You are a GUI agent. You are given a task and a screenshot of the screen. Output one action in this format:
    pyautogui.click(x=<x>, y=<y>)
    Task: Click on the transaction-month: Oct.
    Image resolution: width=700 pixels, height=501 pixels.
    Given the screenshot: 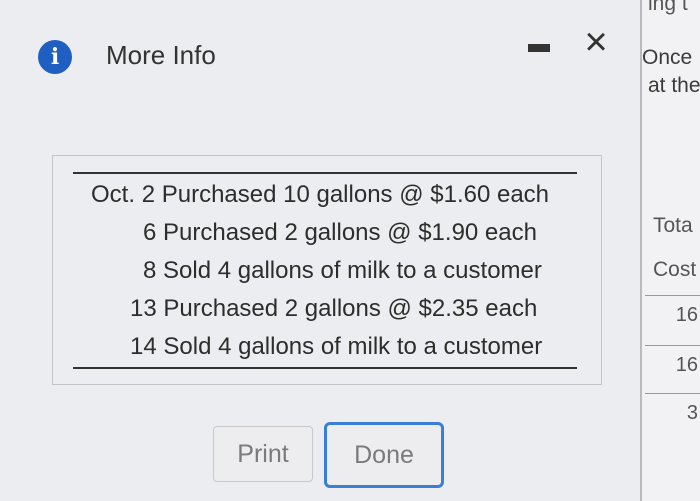 What is the action you would take?
    pyautogui.click(x=113, y=194)
    